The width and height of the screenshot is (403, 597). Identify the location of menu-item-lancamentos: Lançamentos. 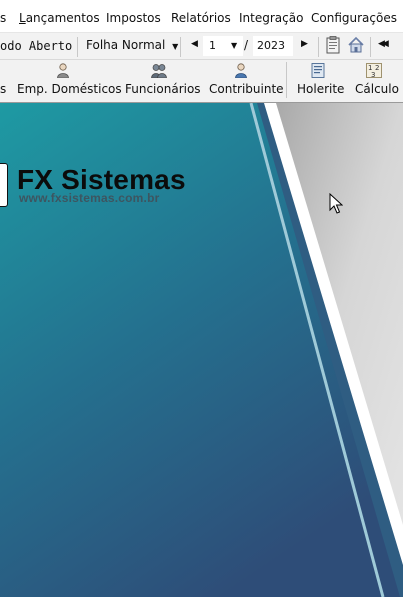
(59, 18).